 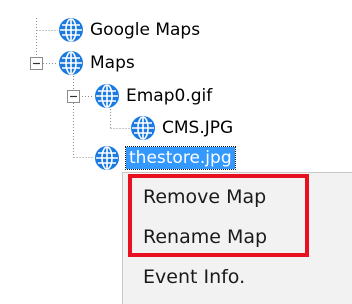 What do you see at coordinates (205, 197) in the screenshot?
I see `menu-item-label: Remove Map` at bounding box center [205, 197].